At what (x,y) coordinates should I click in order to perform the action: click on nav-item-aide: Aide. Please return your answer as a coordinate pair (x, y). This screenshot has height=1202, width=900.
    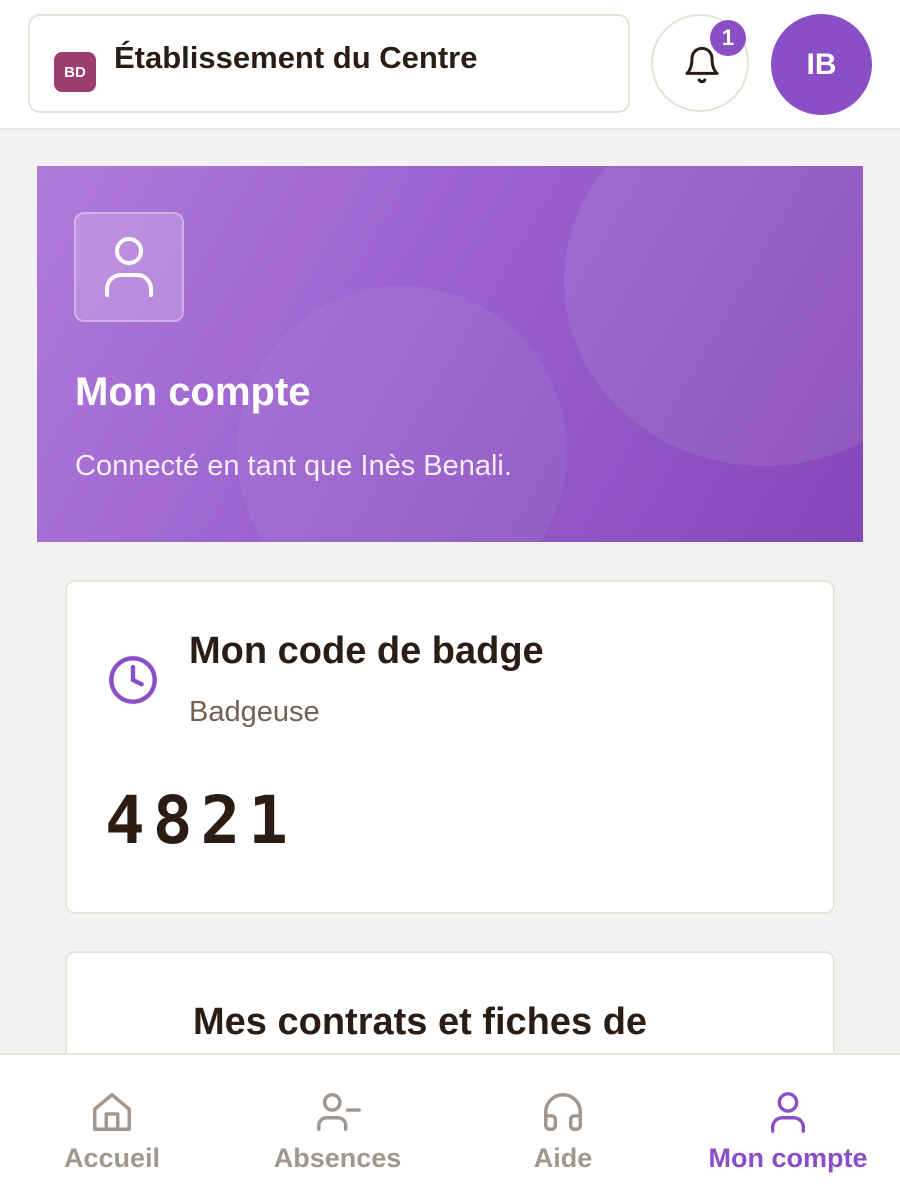
    Looking at the image, I should click on (563, 1128).